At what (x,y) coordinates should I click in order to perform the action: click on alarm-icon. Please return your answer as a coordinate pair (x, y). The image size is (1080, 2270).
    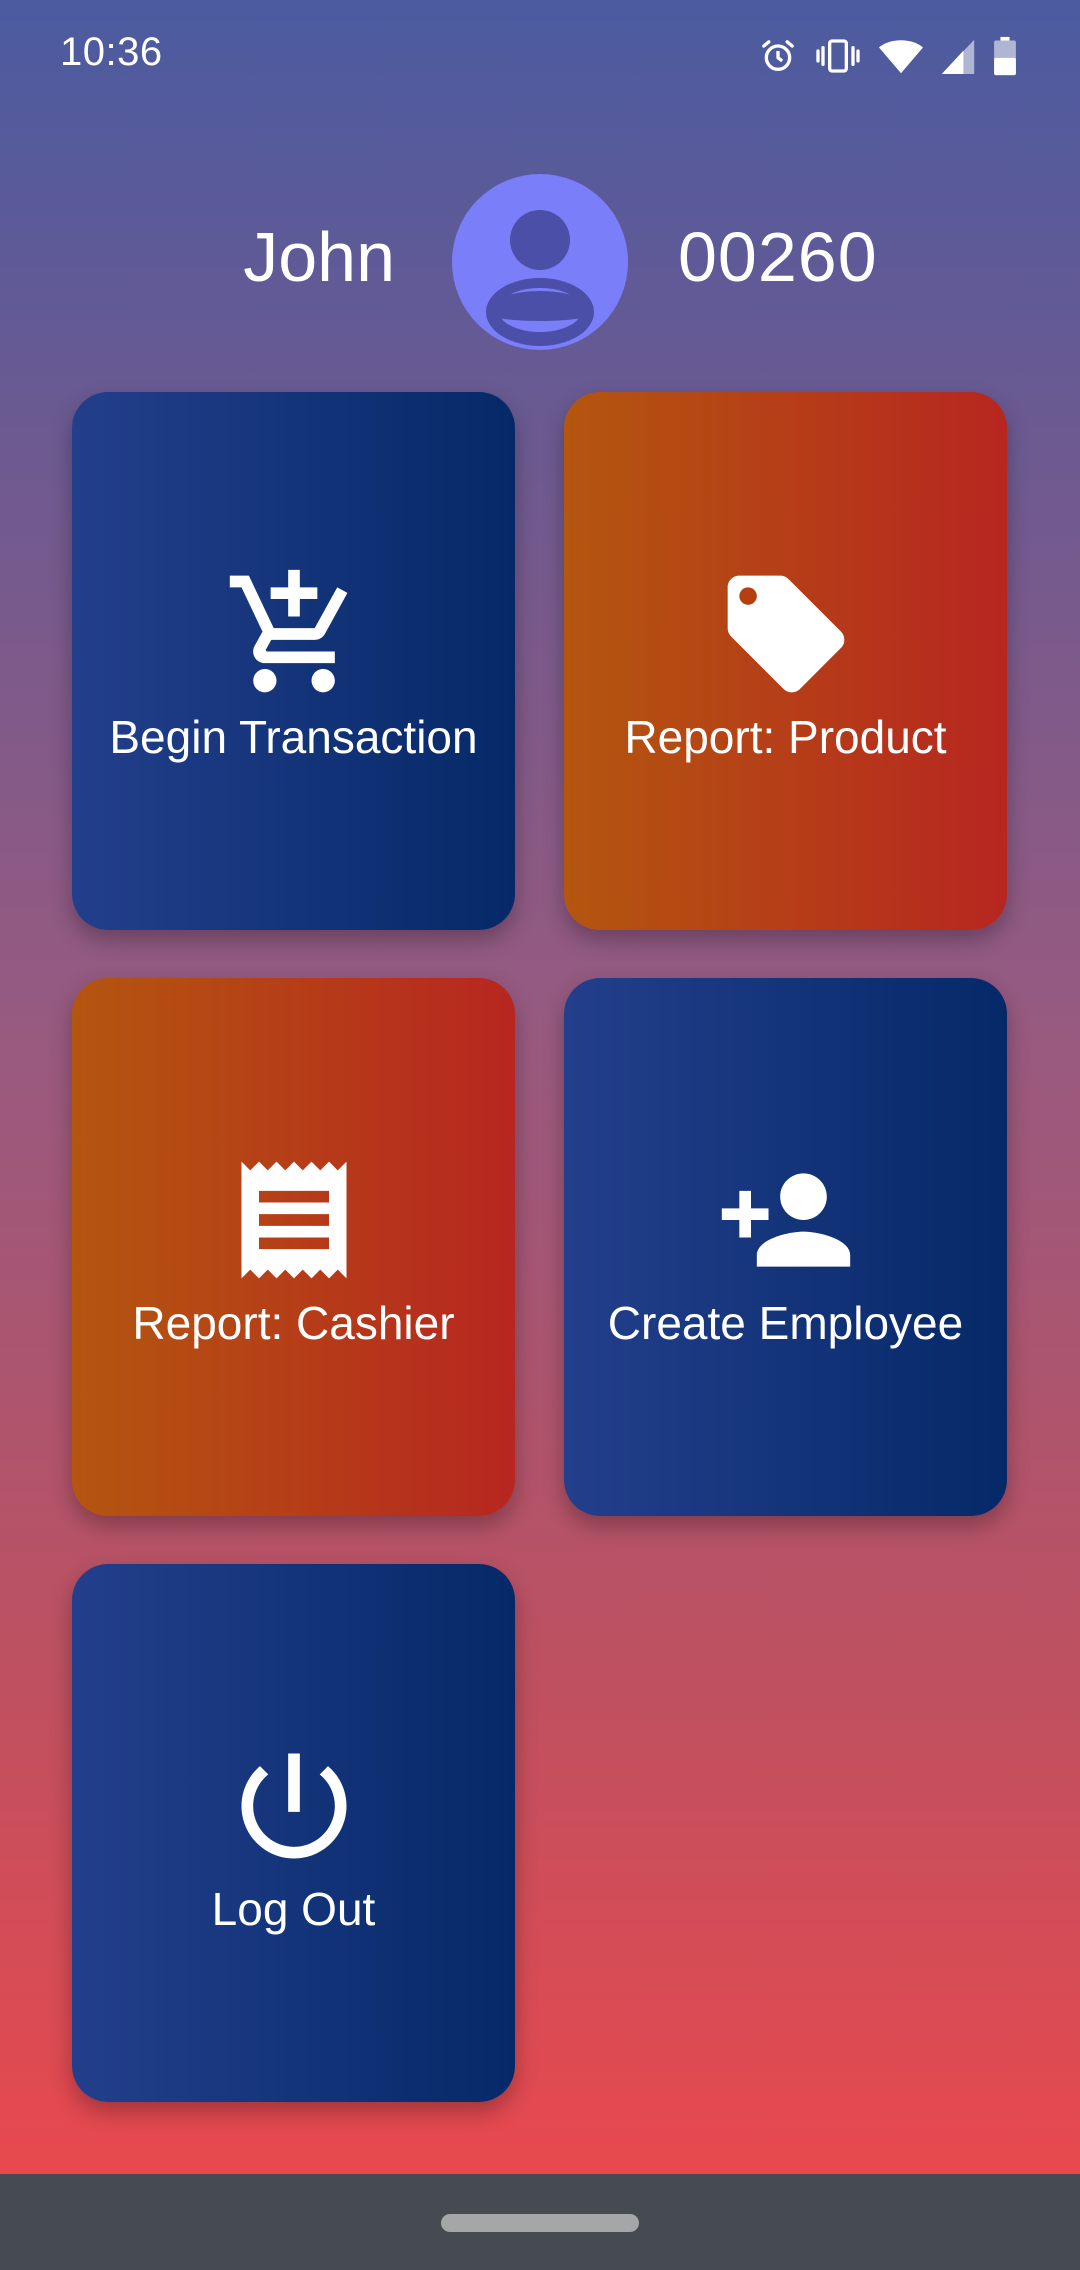
    Looking at the image, I should click on (778, 56).